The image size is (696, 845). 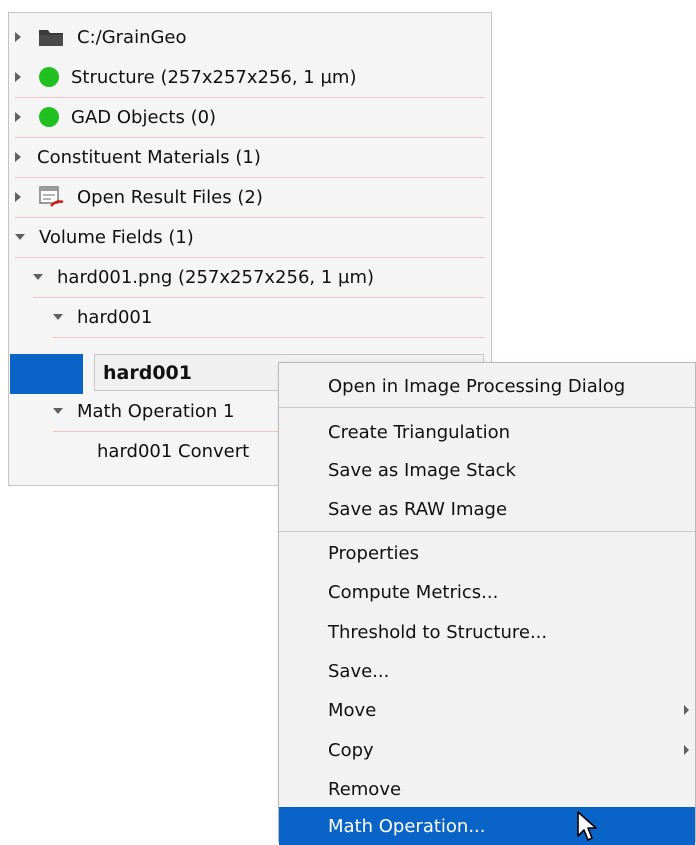 I want to click on result-files-icon, so click(x=51, y=196).